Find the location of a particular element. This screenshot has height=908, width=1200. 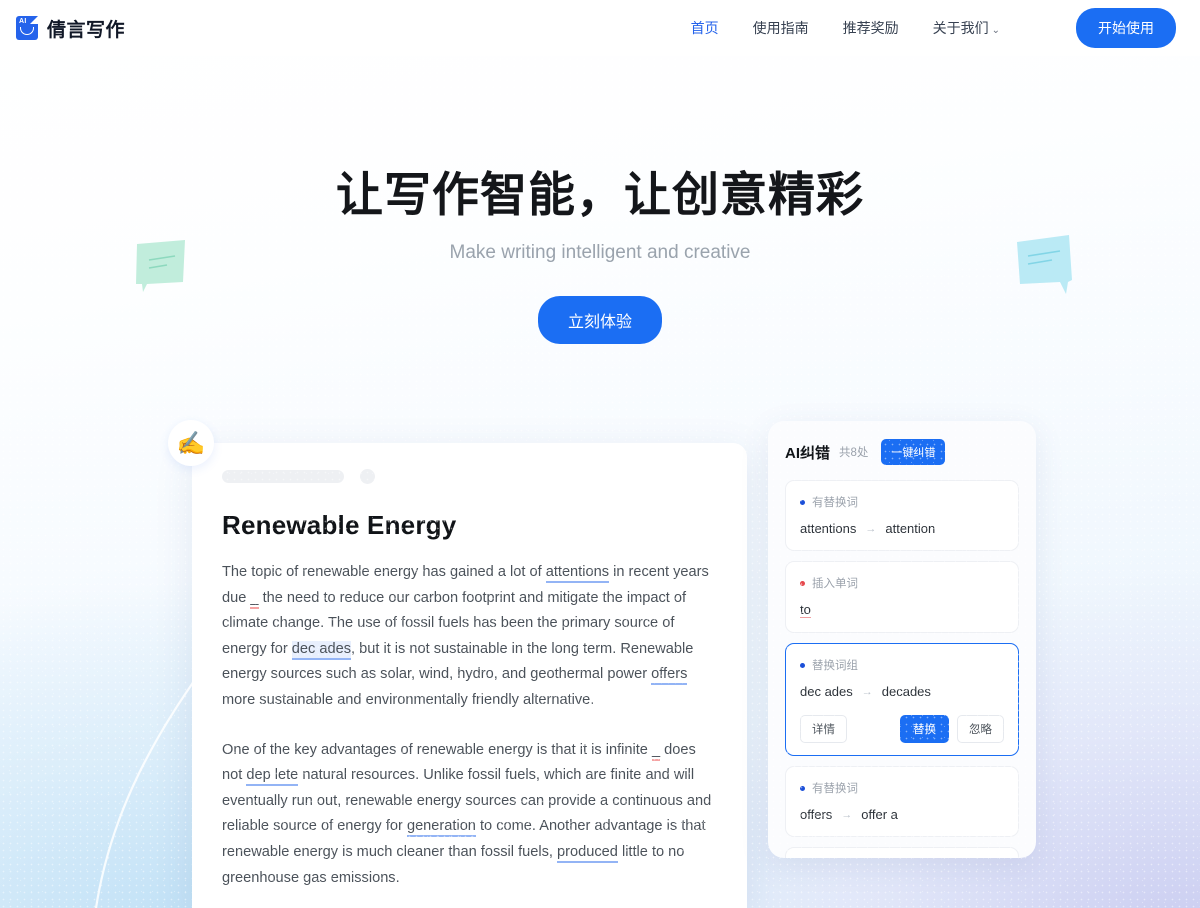

brand: AI 倩言写作 is located at coordinates (70, 28).